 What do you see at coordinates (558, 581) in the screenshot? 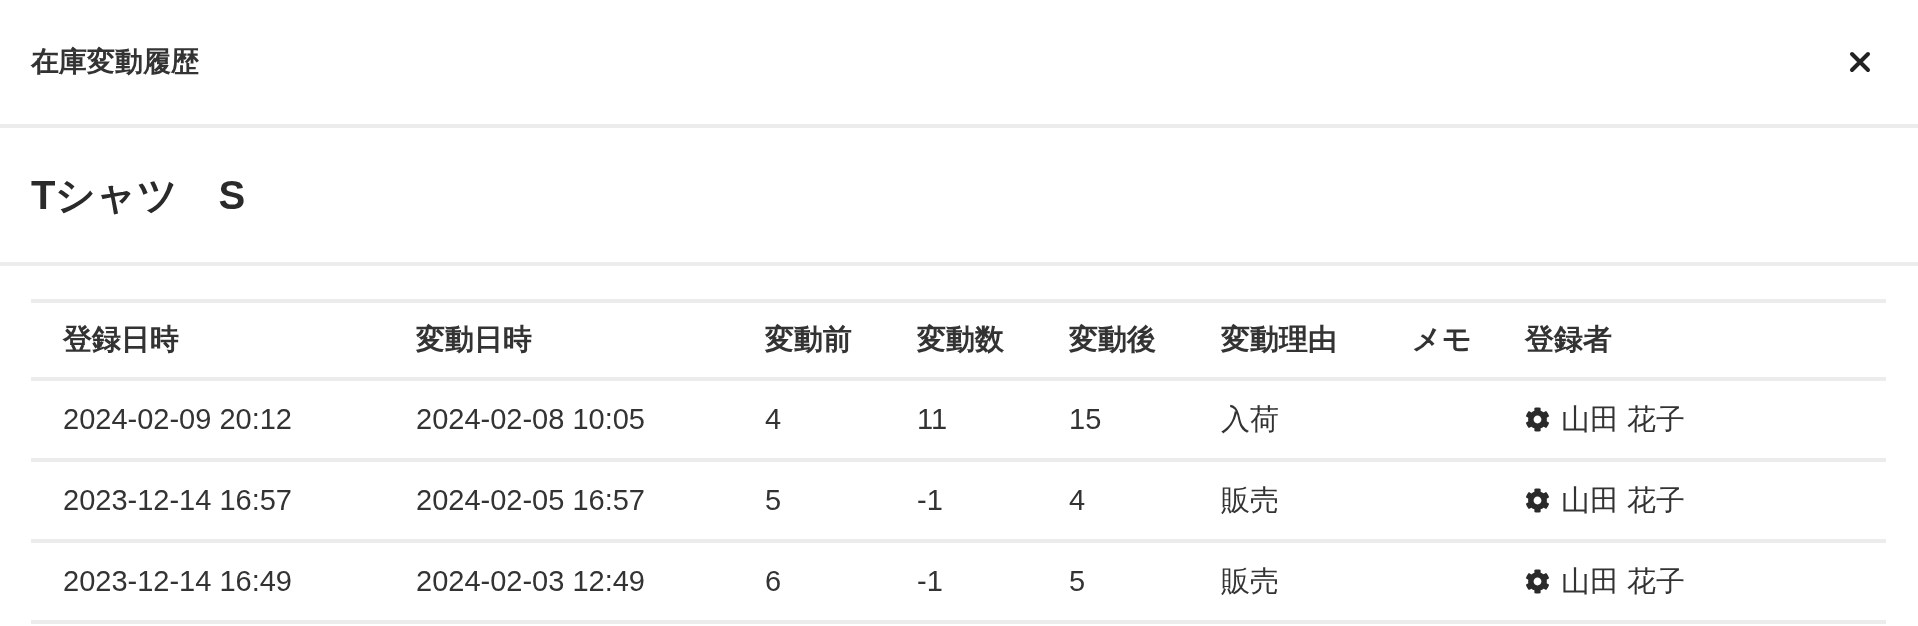
I see `table-cell: 2024-02-03 12:49` at bounding box center [558, 581].